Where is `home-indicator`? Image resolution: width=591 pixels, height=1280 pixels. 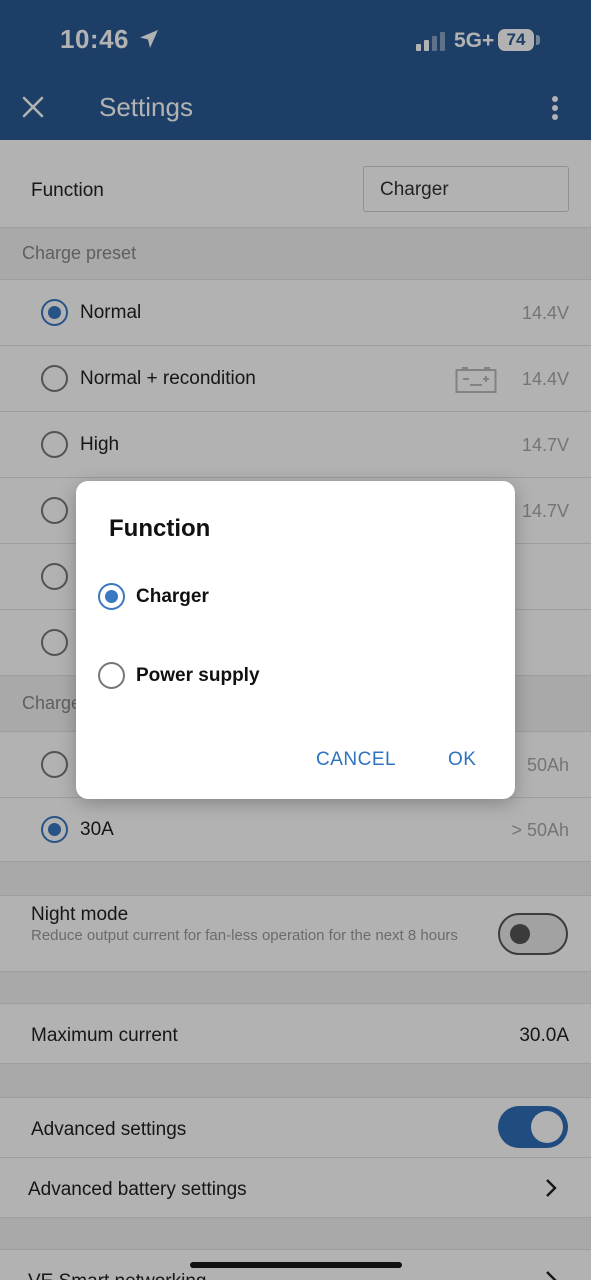 home-indicator is located at coordinates (296, 1265).